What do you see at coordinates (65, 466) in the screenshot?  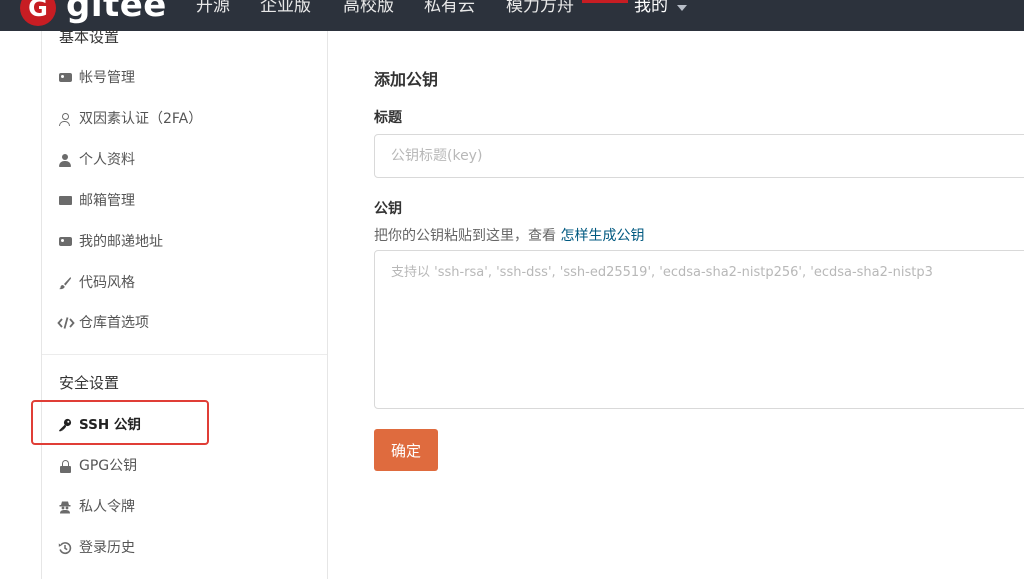 I see `lock-icon` at bounding box center [65, 466].